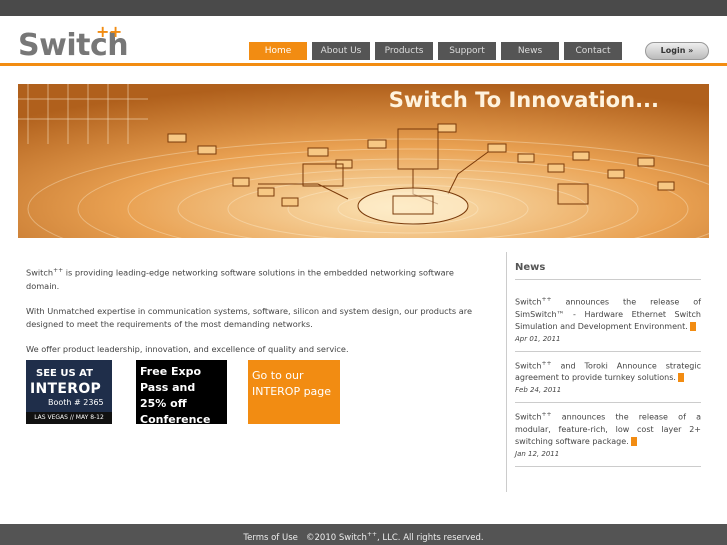  What do you see at coordinates (363, 64) in the screenshot?
I see `header-divider` at bounding box center [363, 64].